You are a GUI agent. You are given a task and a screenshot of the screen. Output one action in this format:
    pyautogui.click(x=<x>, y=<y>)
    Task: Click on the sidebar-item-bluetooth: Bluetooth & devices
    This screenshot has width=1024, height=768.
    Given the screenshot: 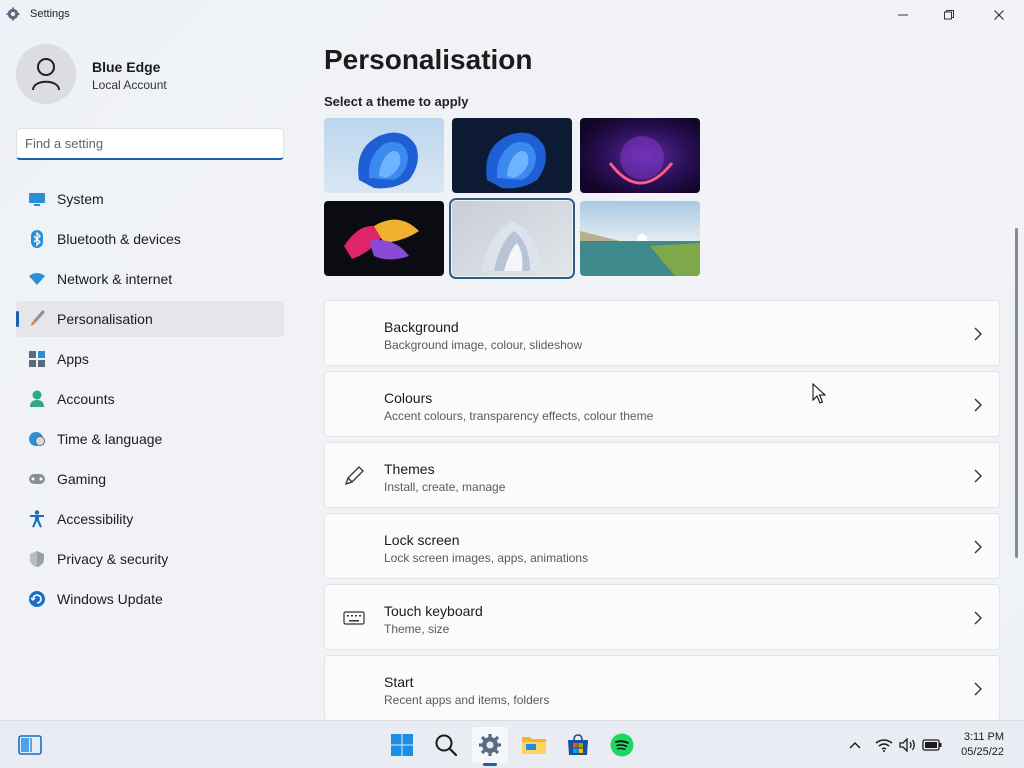 What is the action you would take?
    pyautogui.click(x=150, y=239)
    